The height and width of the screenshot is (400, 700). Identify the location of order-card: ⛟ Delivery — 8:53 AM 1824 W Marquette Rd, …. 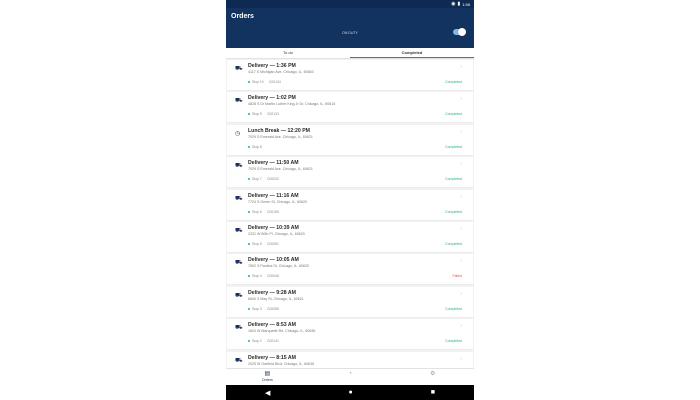
(350, 335).